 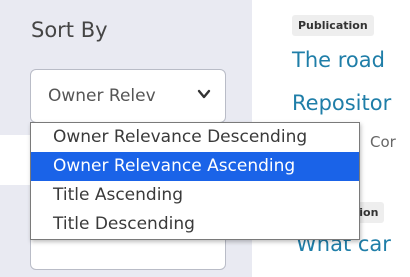 I want to click on sort-select: Owner Relev, so click(x=128, y=96).